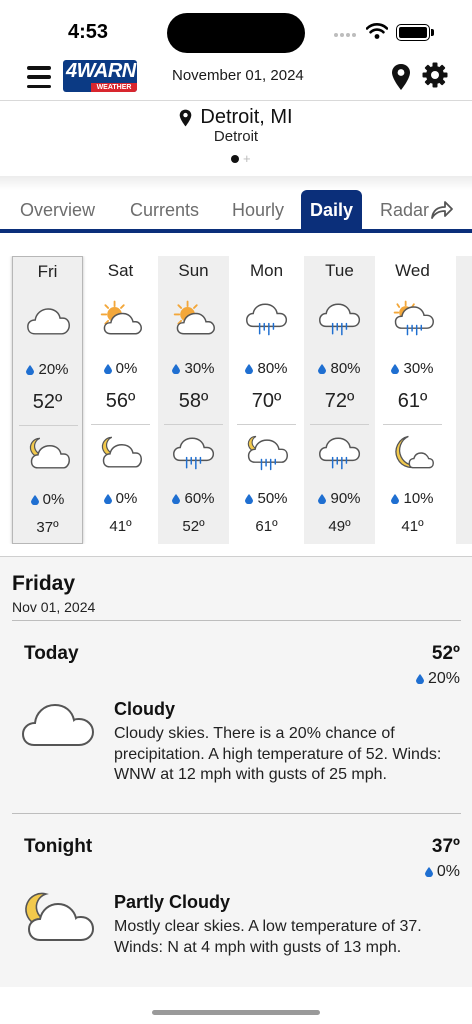 The width and height of the screenshot is (472, 1024). I want to click on wifi-icon, so click(377, 31).